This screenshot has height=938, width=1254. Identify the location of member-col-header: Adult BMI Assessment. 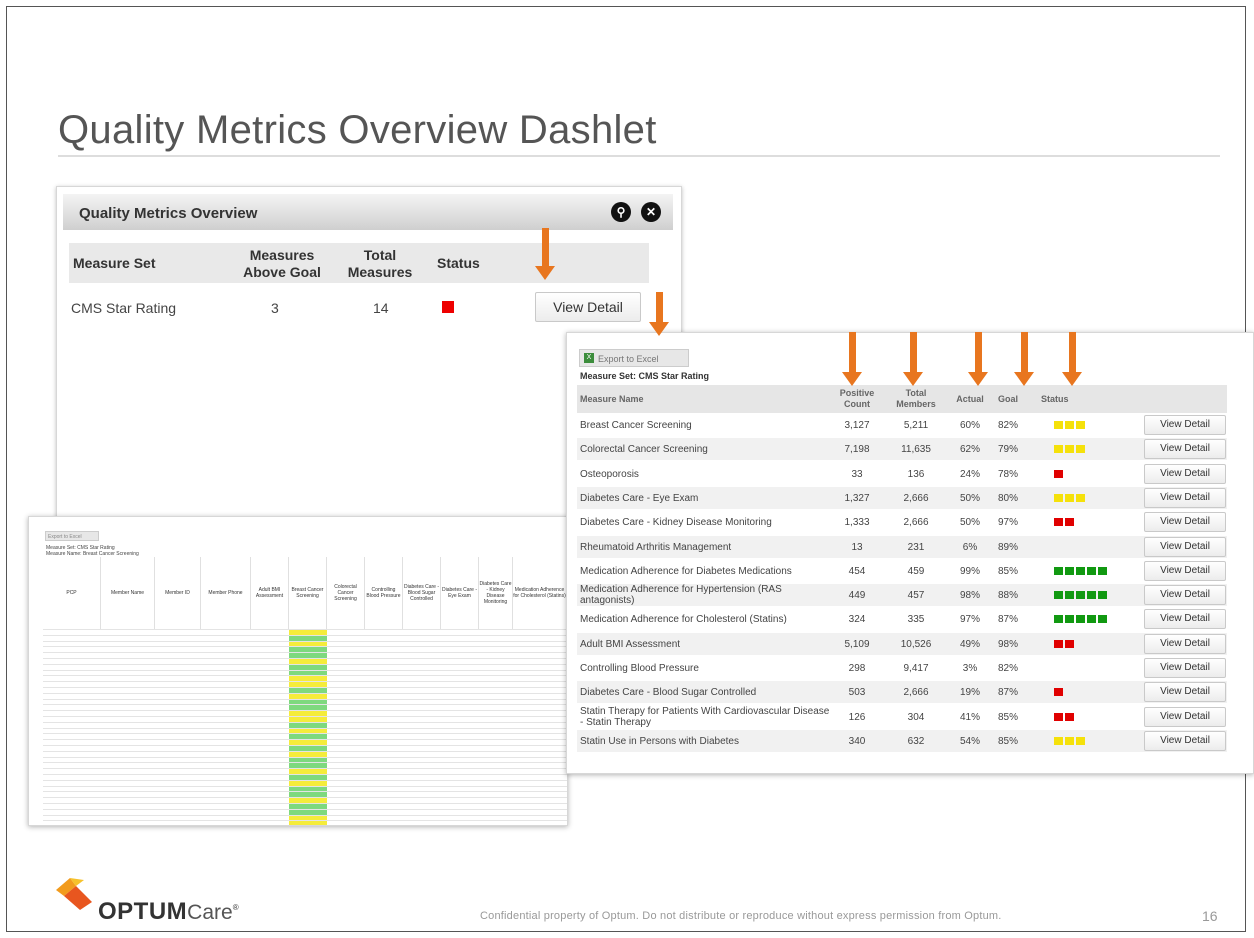
(270, 593).